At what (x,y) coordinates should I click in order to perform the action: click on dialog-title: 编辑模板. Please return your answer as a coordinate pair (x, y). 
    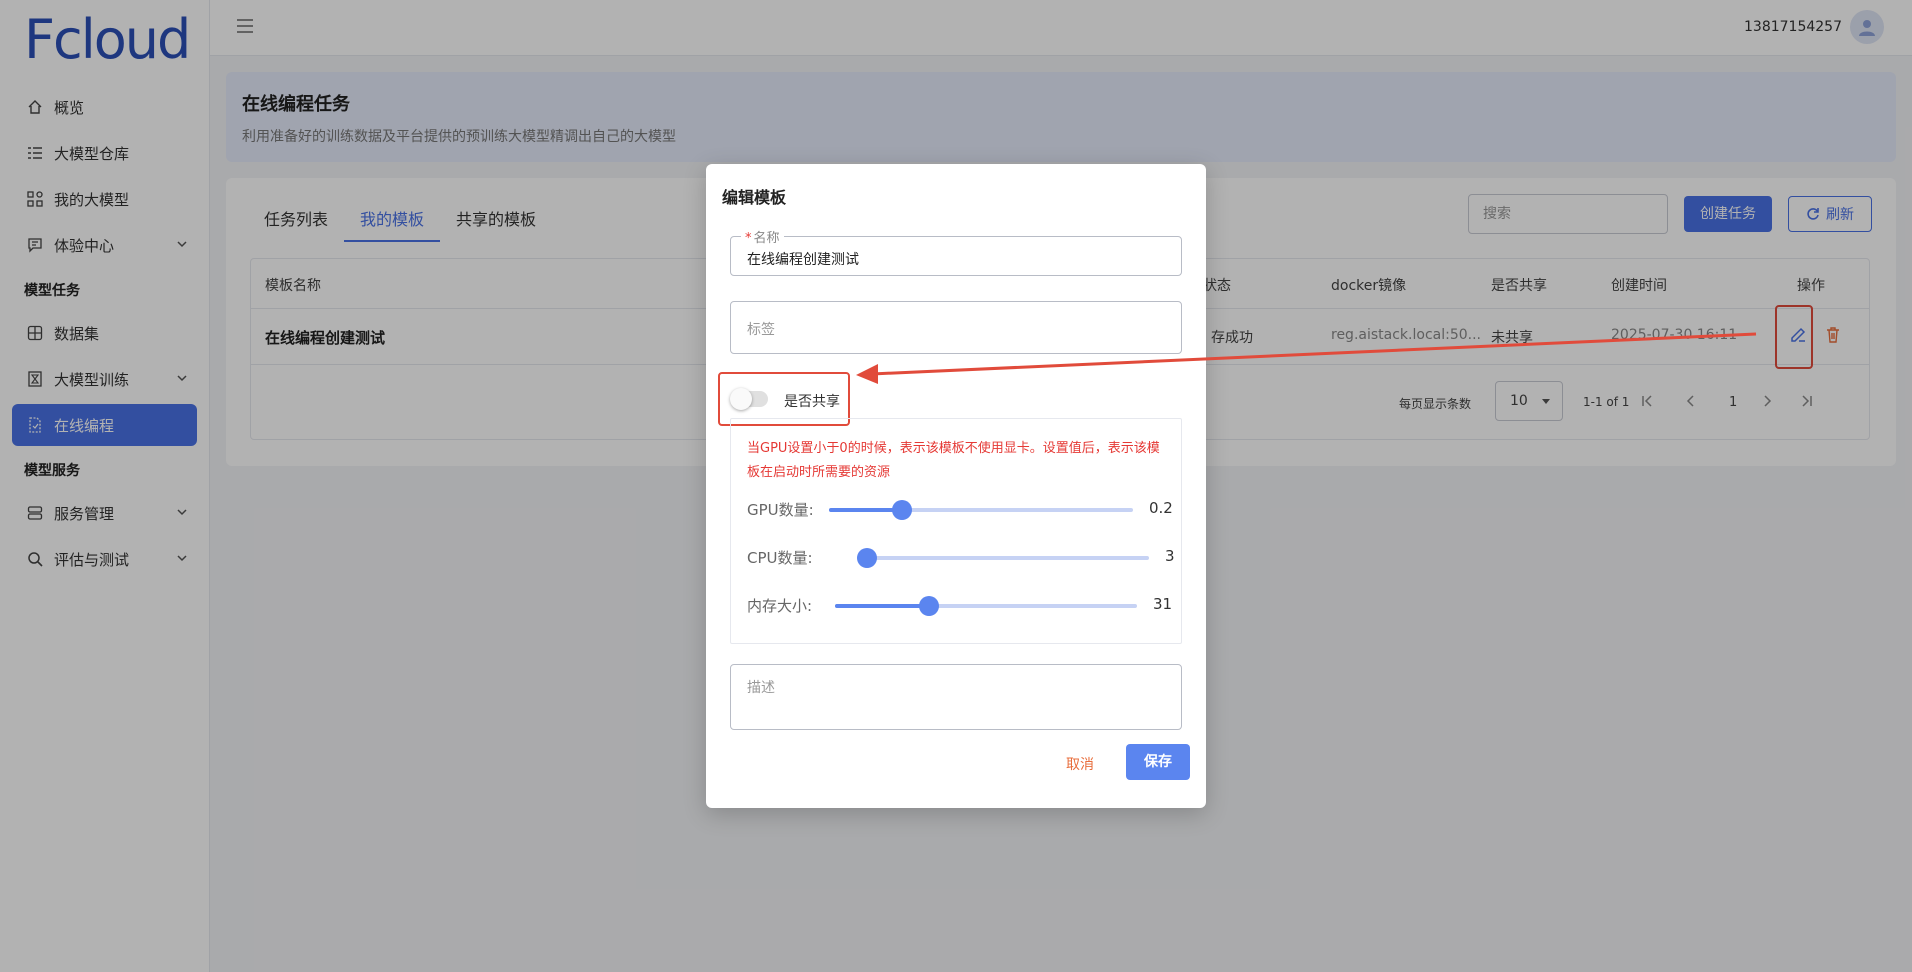
    Looking at the image, I should click on (754, 197).